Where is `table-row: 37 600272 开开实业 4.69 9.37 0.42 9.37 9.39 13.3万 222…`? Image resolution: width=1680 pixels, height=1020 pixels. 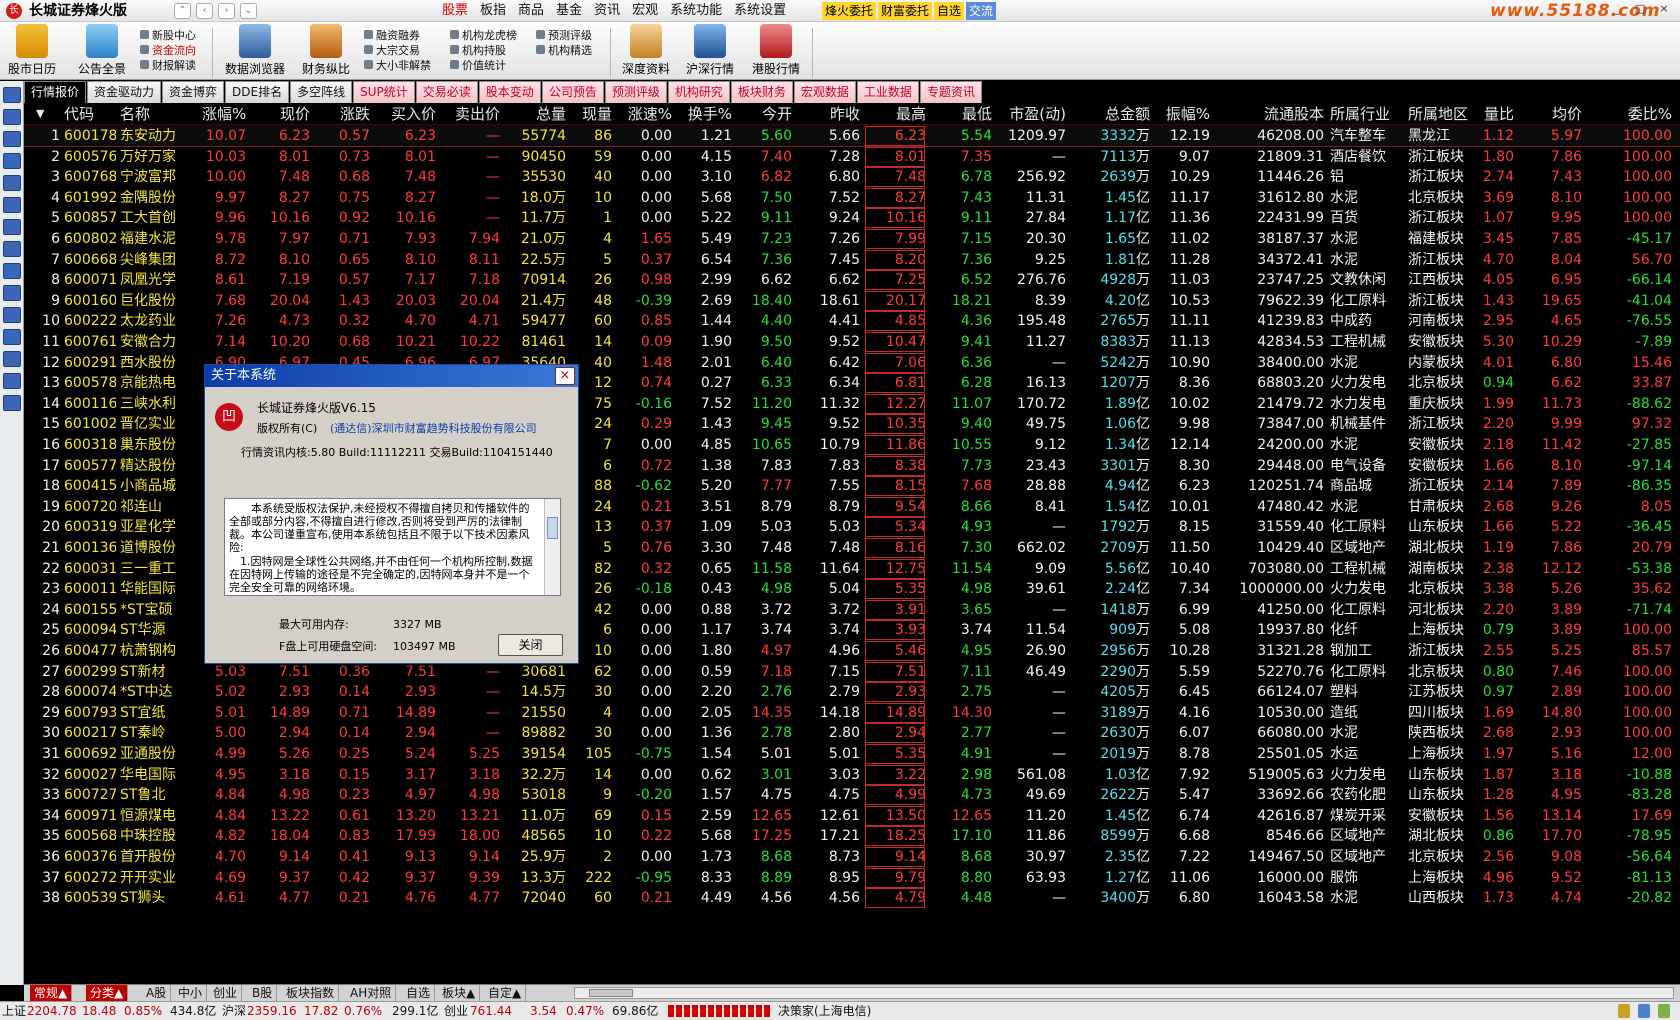
table-row: 37 600272 开开实业 4.69 9.37 0.42 9.37 9.39 13.3万 222… is located at coordinates (852, 878).